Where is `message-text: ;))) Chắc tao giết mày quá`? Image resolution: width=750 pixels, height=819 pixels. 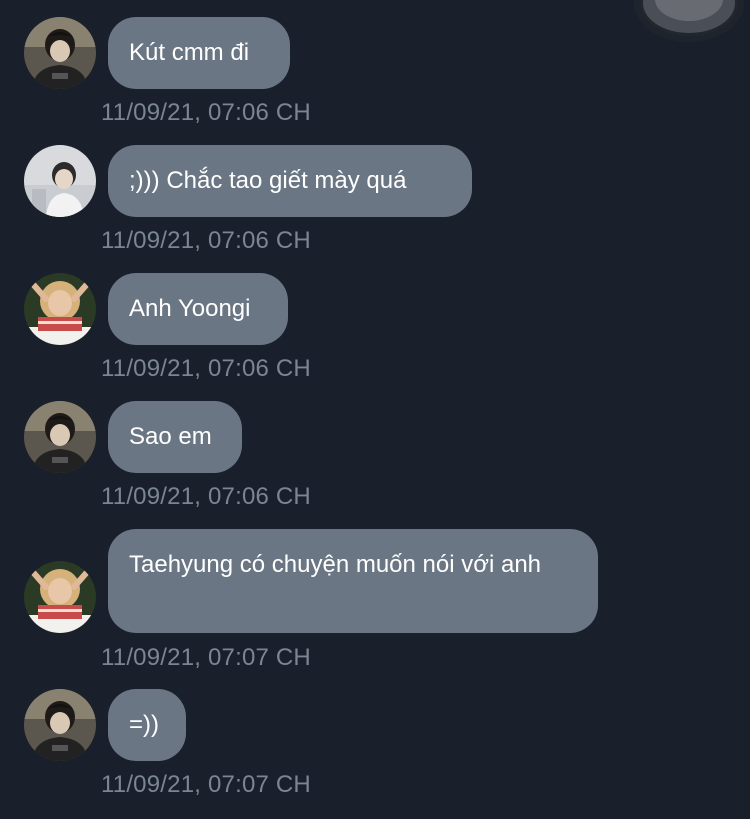 message-text: ;))) Chắc tao giết mày quá is located at coordinates (268, 180).